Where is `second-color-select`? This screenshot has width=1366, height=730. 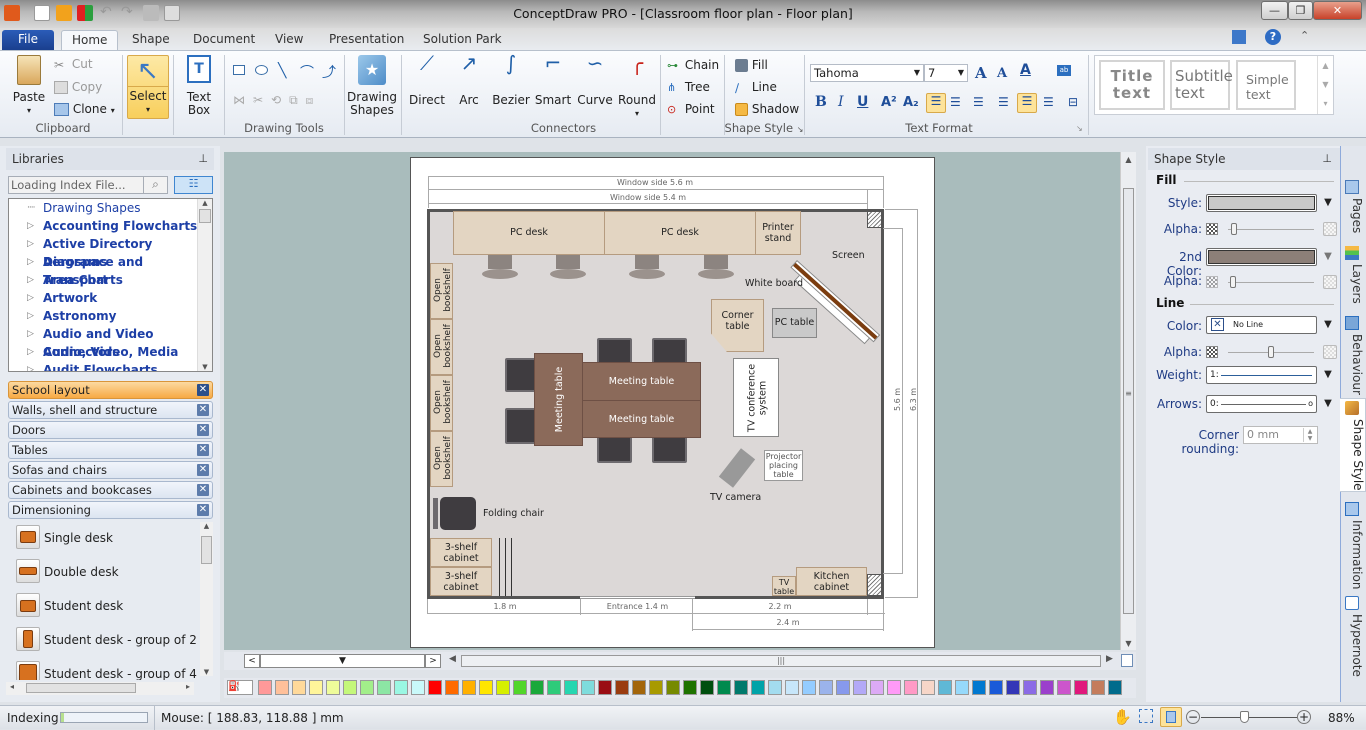 second-color-select is located at coordinates (1261, 257).